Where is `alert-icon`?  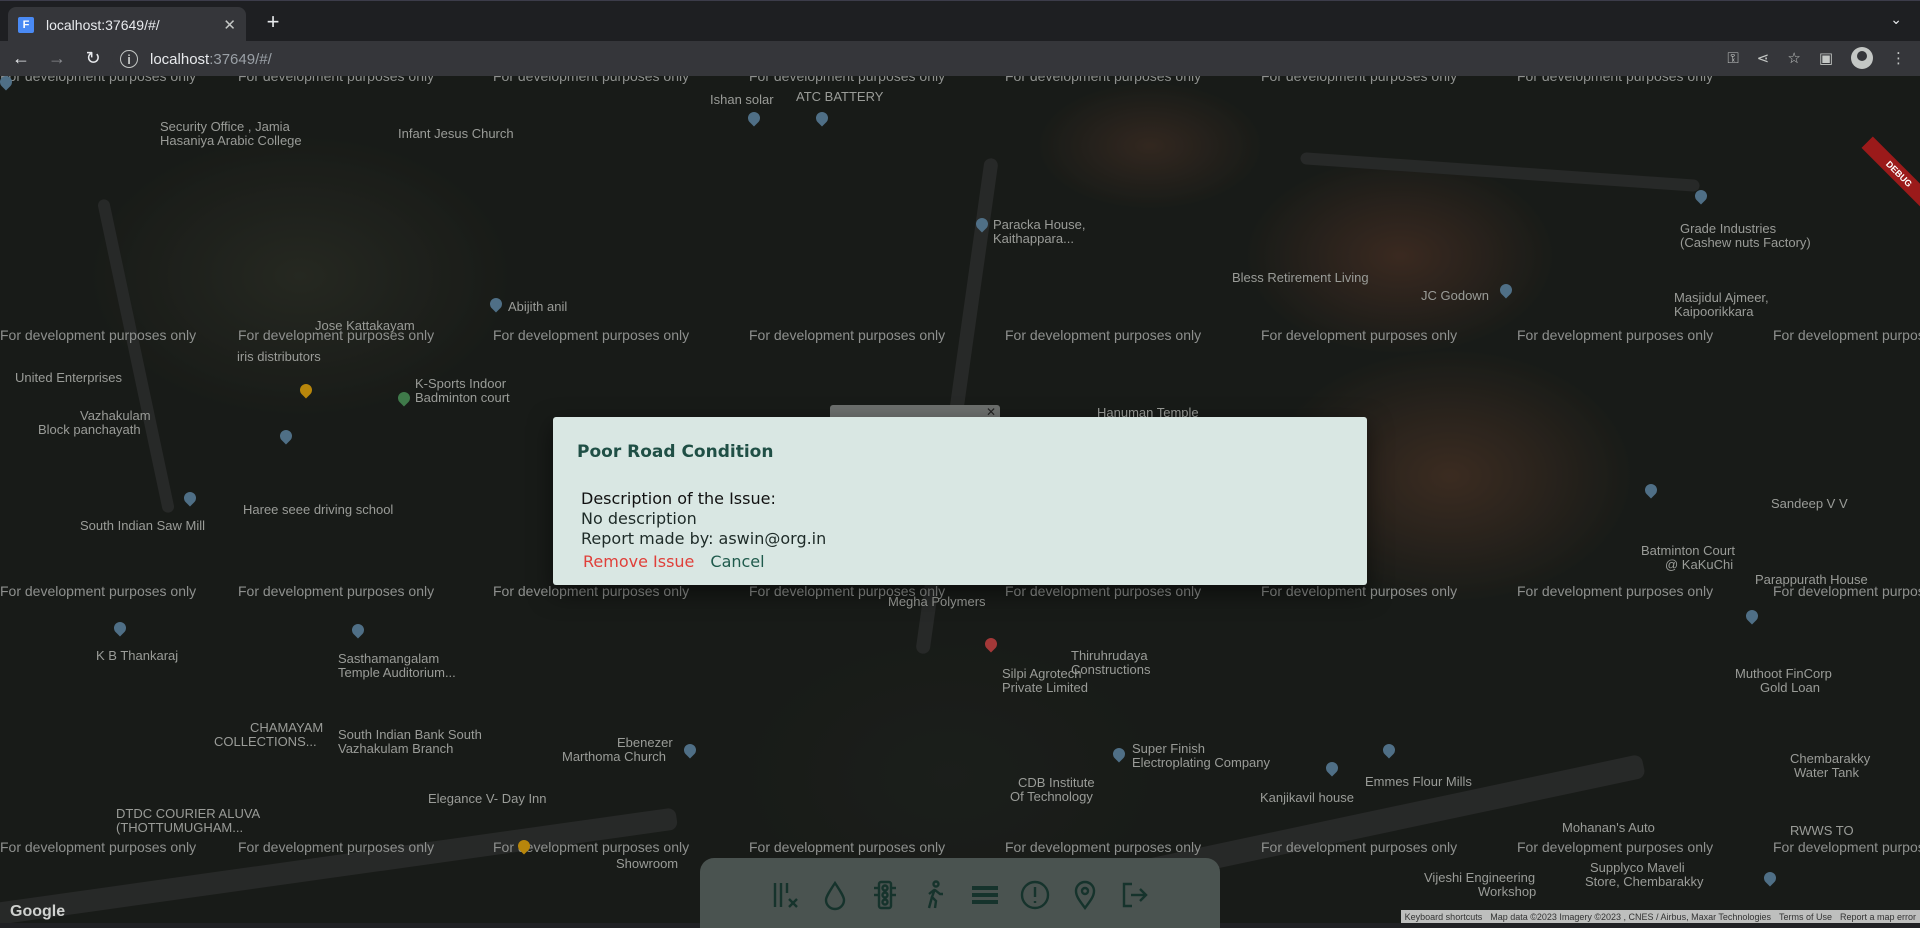 alert-icon is located at coordinates (1035, 895).